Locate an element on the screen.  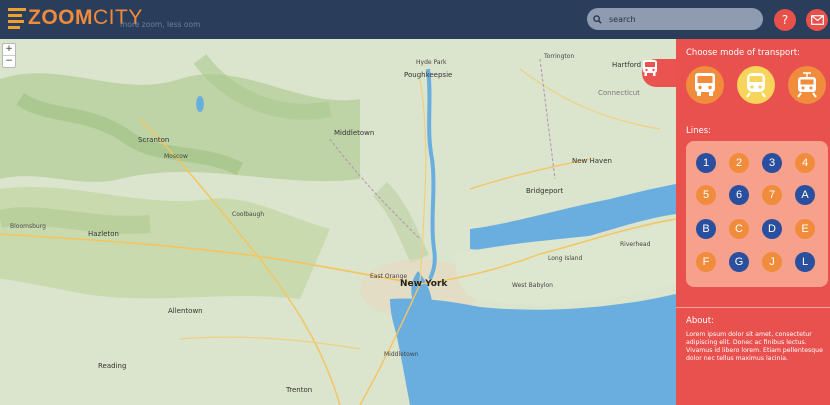
search-icon is located at coordinates (597, 19).